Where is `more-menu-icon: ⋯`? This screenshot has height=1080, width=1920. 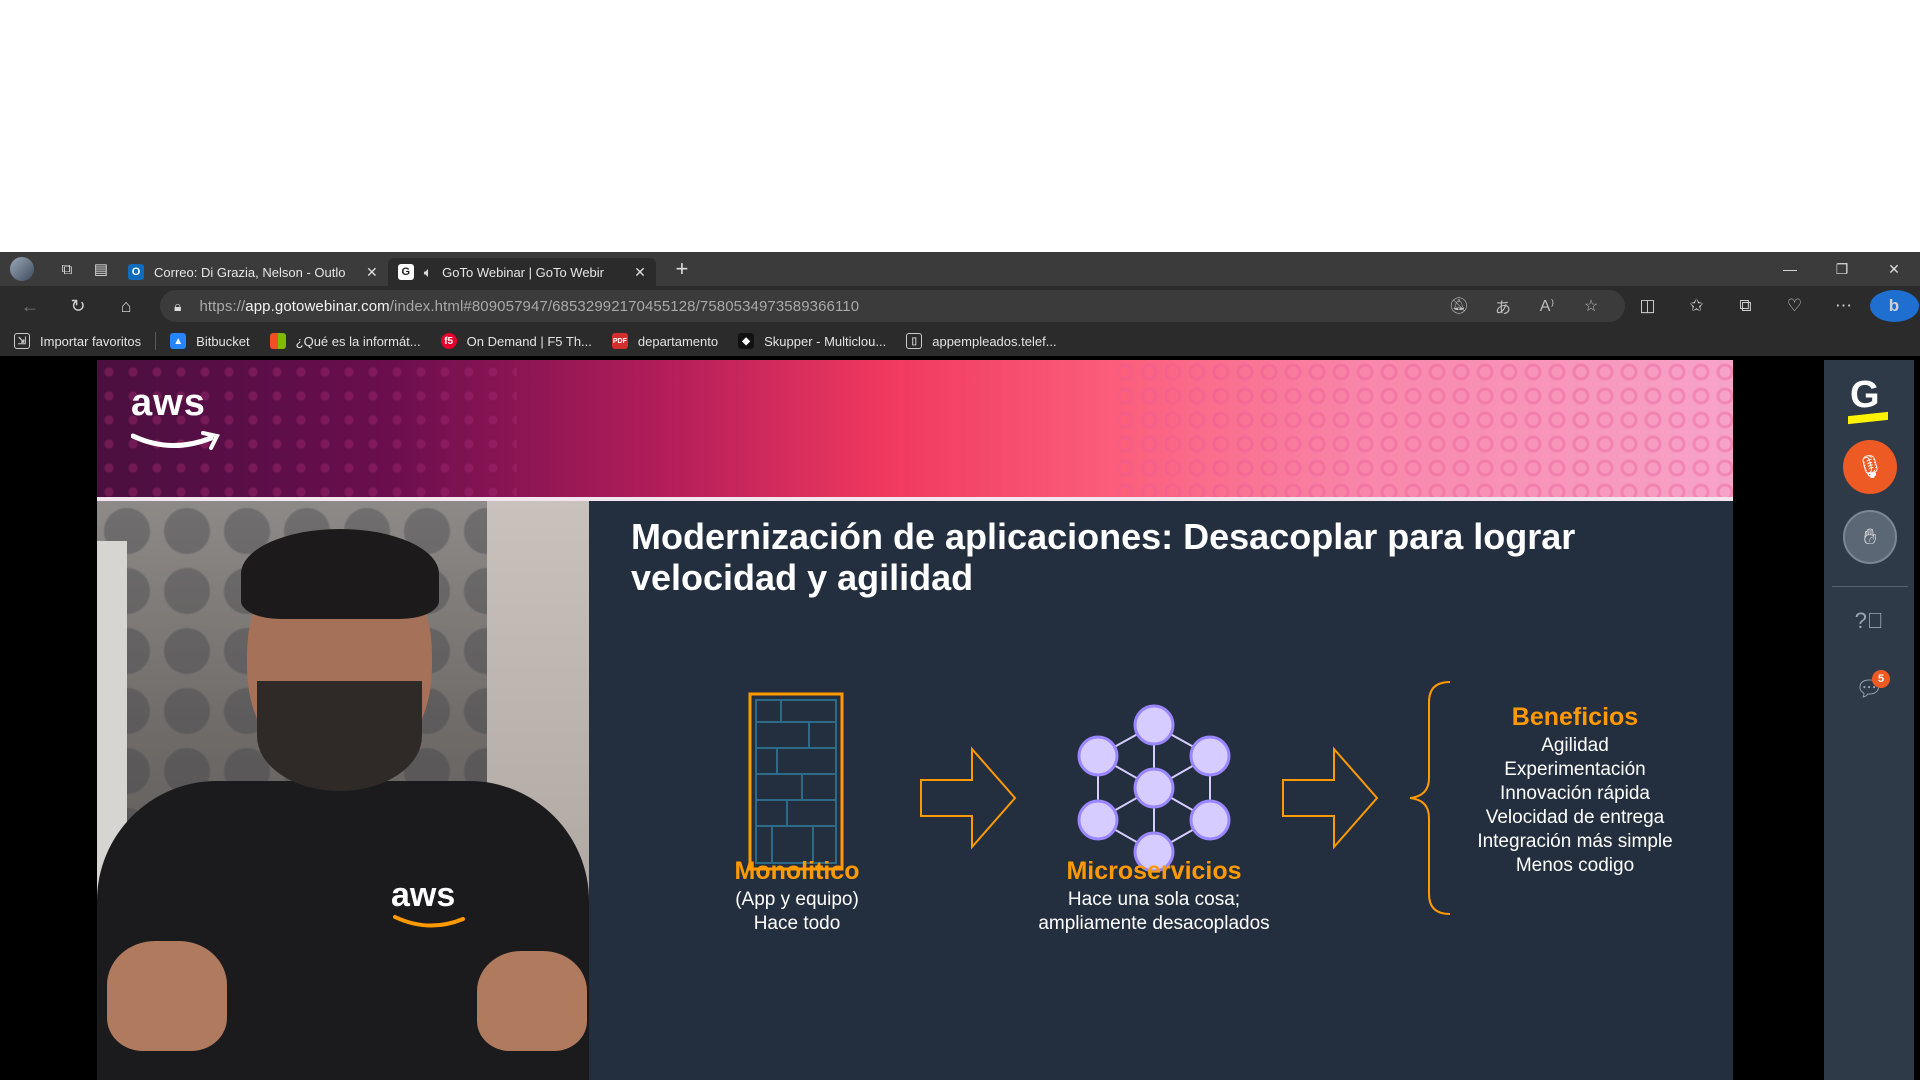 more-menu-icon: ⋯ is located at coordinates (1843, 306).